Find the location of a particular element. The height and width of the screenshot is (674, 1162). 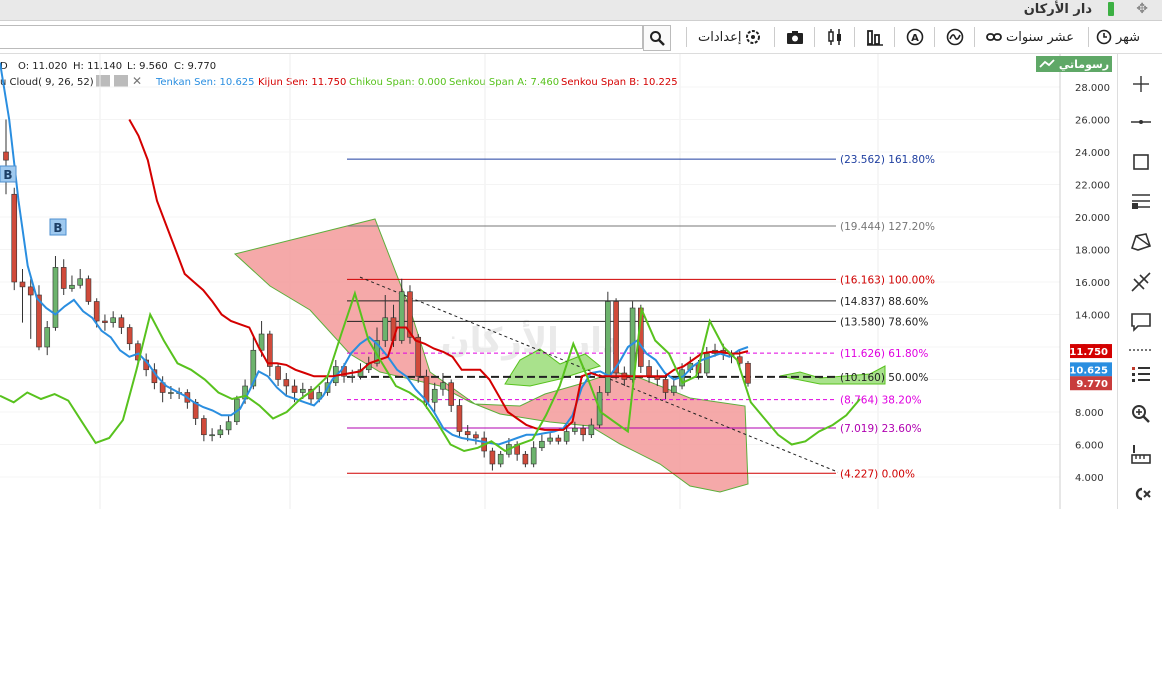

horizontal-line-tool is located at coordinates (1140, 122).